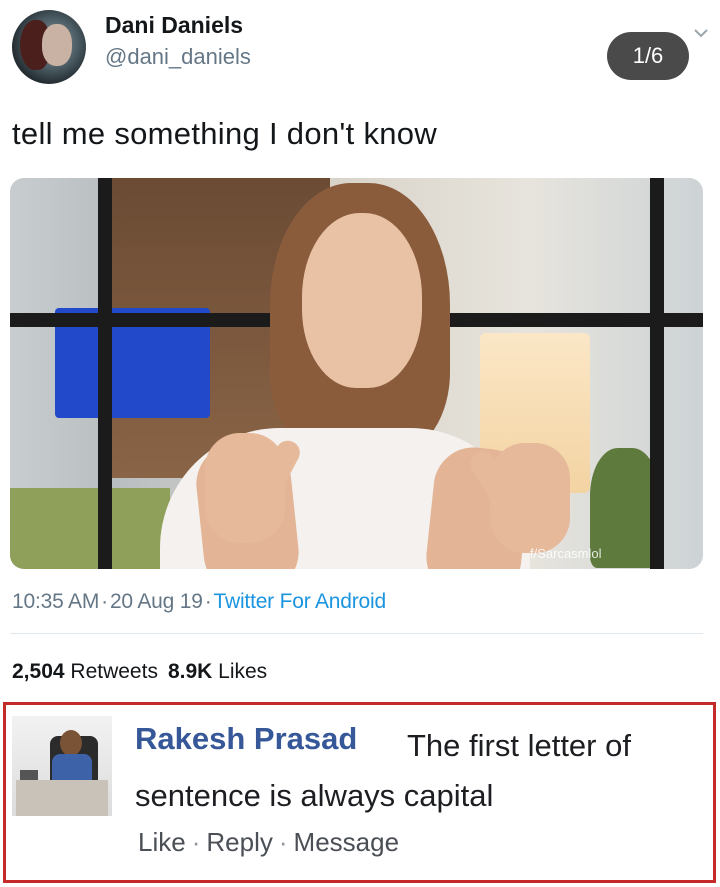 The height and width of the screenshot is (887, 720). I want to click on media-page-indicator: 1/6, so click(648, 56).